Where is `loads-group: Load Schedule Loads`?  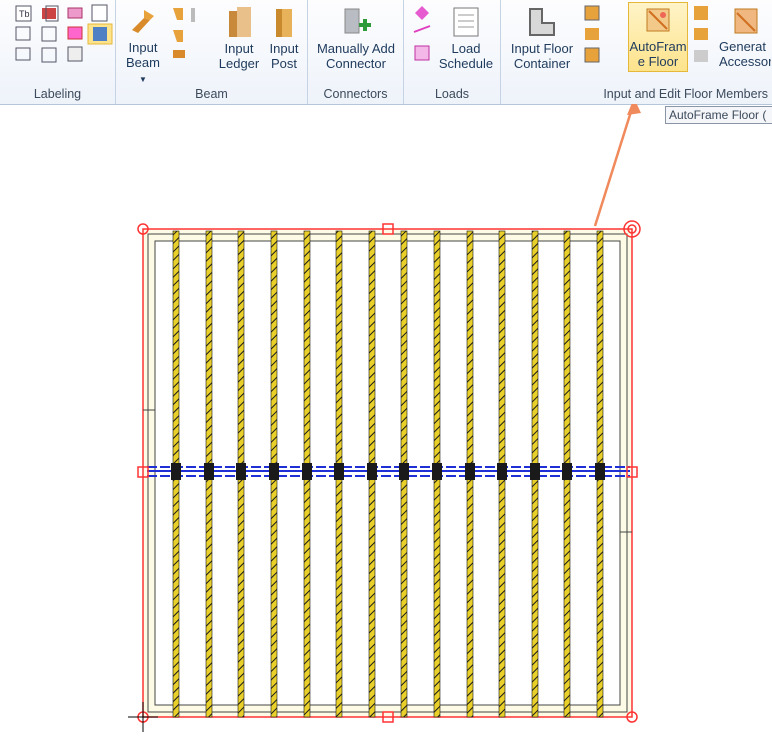
loads-group: Load Schedule Loads is located at coordinates (452, 52).